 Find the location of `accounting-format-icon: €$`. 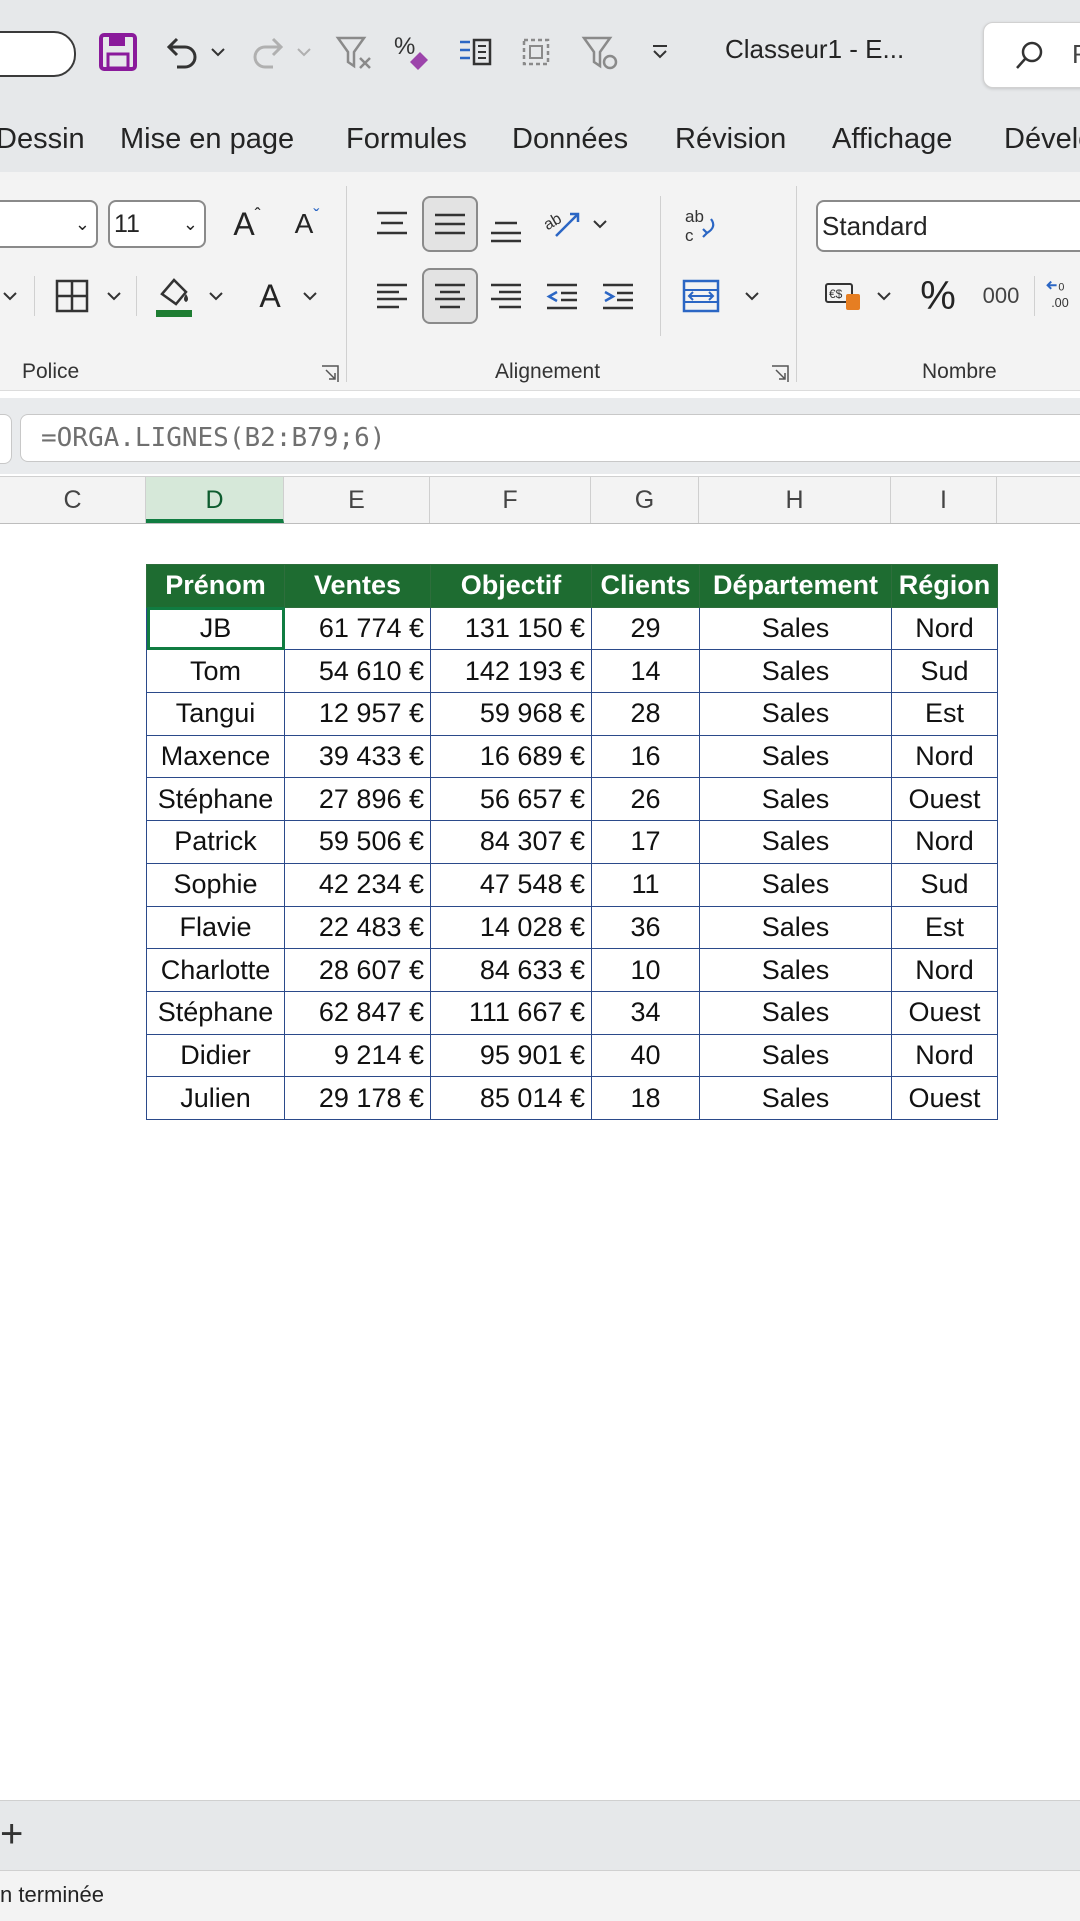

accounting-format-icon: €$ is located at coordinates (844, 296).